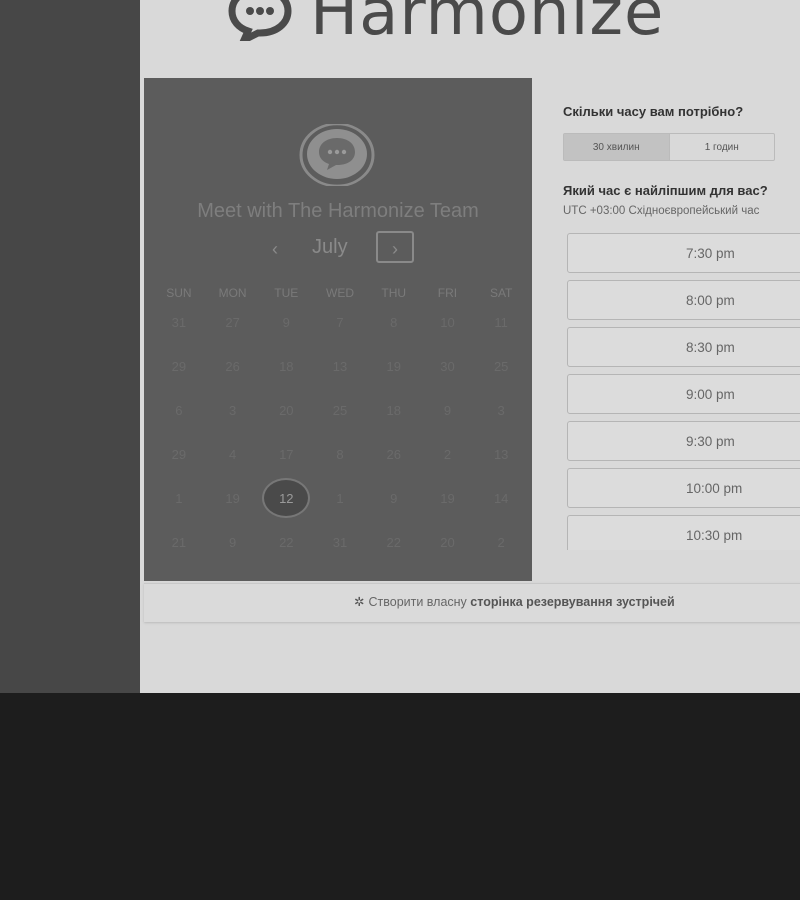 This screenshot has height=900, width=800. Describe the element at coordinates (722, 147) in the screenshot. I see `duration-option-1hour: 1 годин` at that location.